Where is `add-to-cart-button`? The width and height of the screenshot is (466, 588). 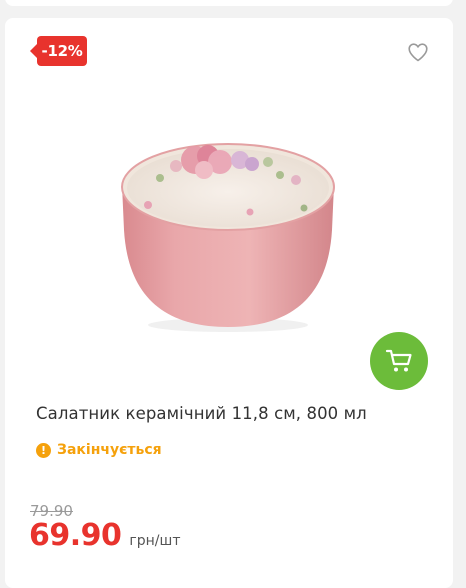
add-to-cart-button is located at coordinates (399, 361).